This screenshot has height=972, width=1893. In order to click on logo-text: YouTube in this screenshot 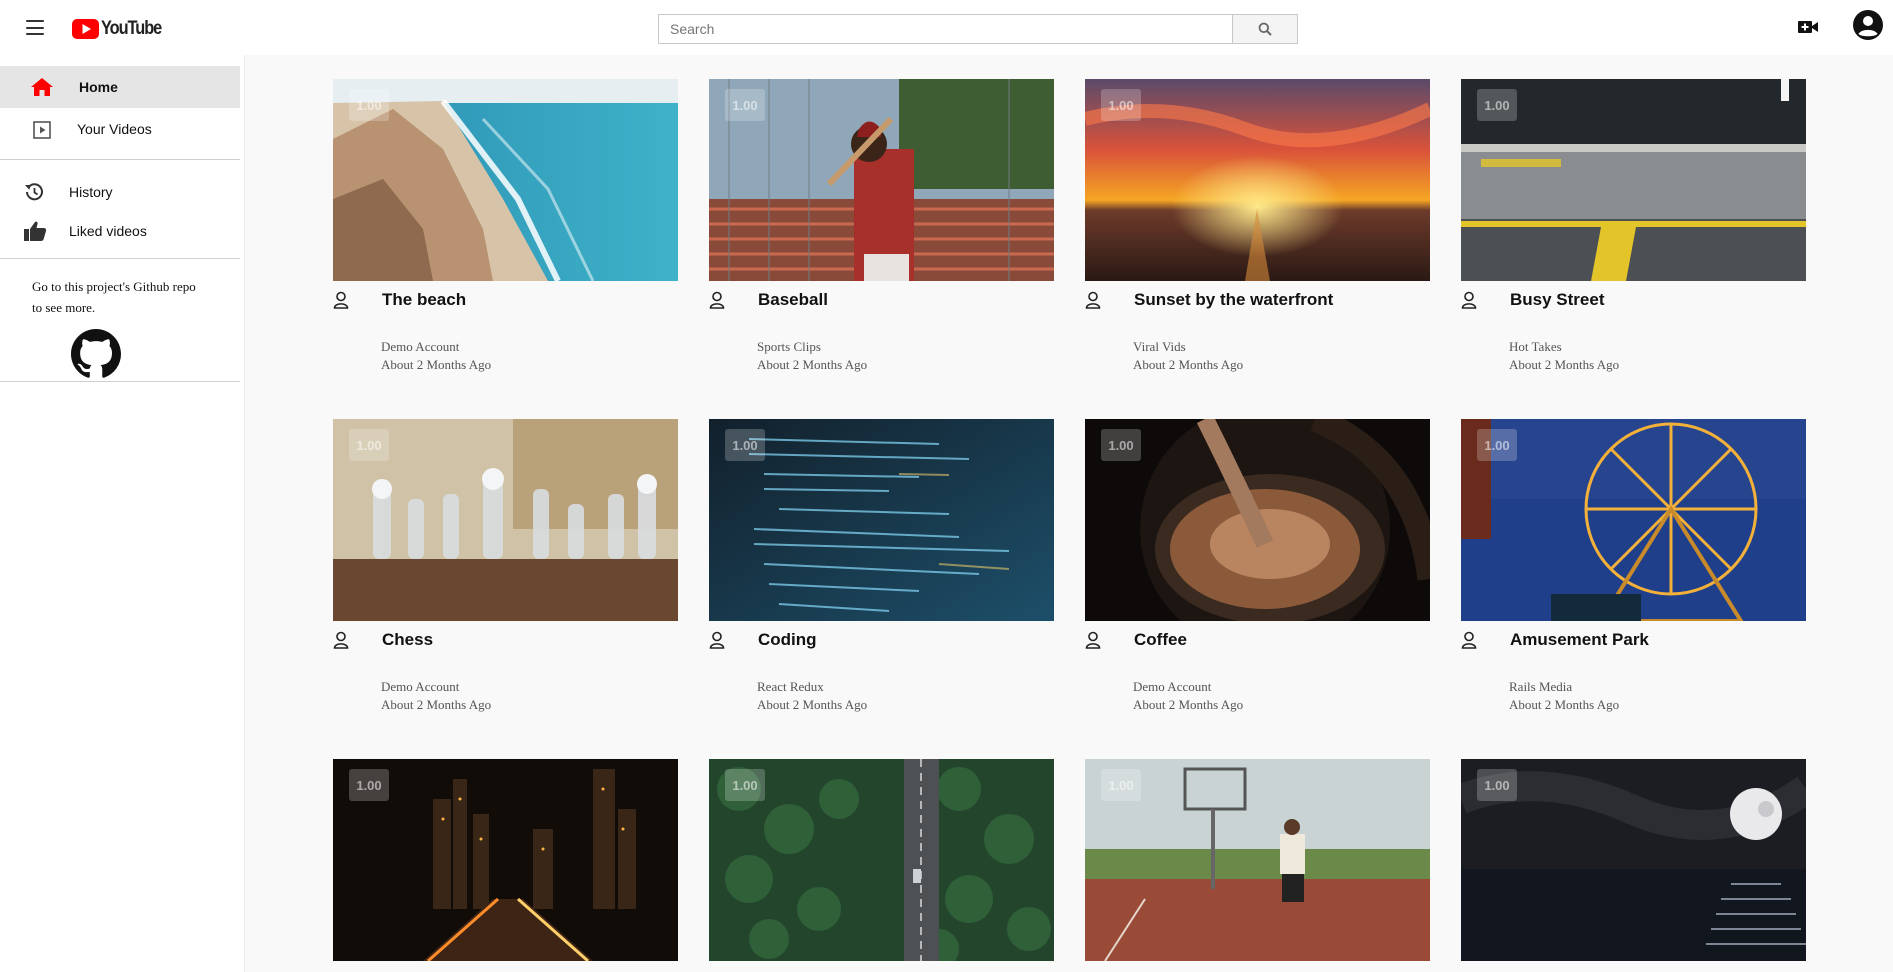, I will do `click(131, 28)`.